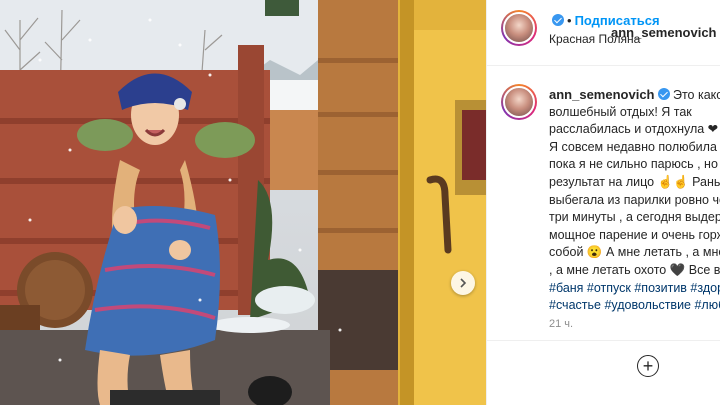 The height and width of the screenshot is (405, 720). What do you see at coordinates (519, 28) in the screenshot?
I see `avatar` at bounding box center [519, 28].